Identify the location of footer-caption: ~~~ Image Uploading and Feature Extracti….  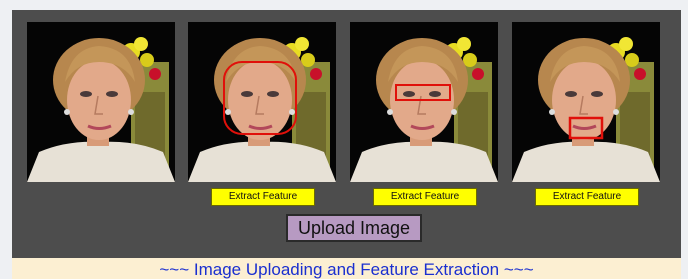
(346, 268).